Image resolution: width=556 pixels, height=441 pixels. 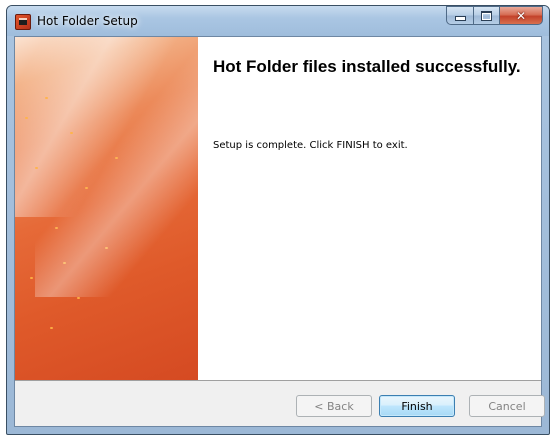 I want to click on maximize-icon, so click(x=486, y=15).